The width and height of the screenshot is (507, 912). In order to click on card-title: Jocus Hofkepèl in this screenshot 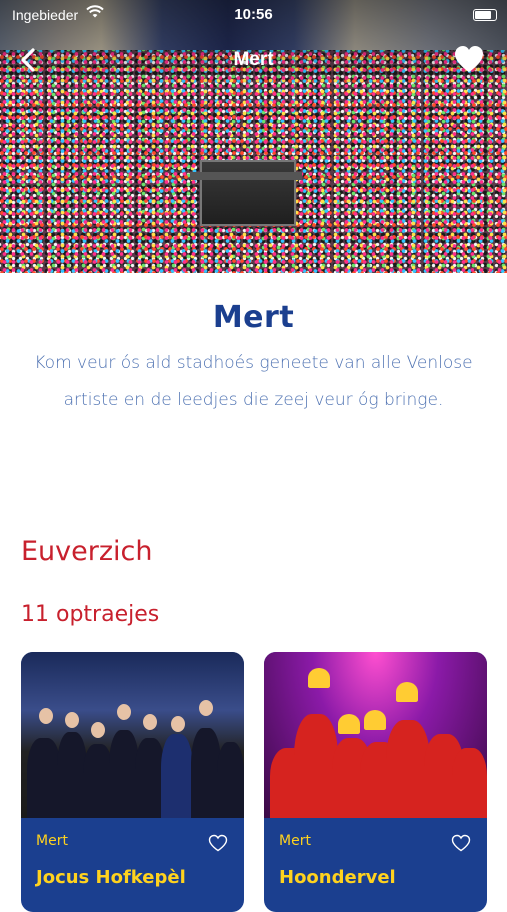, I will do `click(111, 877)`.